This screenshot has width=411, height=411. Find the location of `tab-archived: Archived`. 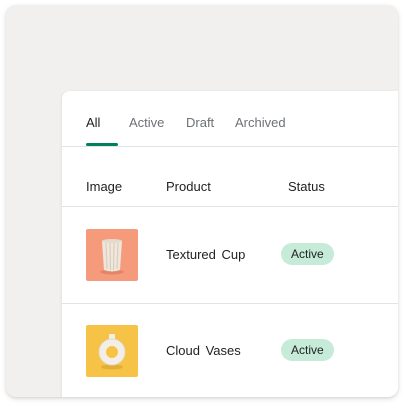

tab-archived: Archived is located at coordinates (260, 122).